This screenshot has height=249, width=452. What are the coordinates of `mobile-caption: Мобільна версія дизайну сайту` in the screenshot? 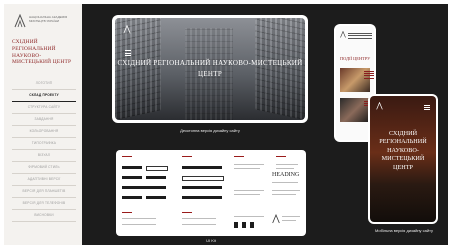 It's located at (404, 230).